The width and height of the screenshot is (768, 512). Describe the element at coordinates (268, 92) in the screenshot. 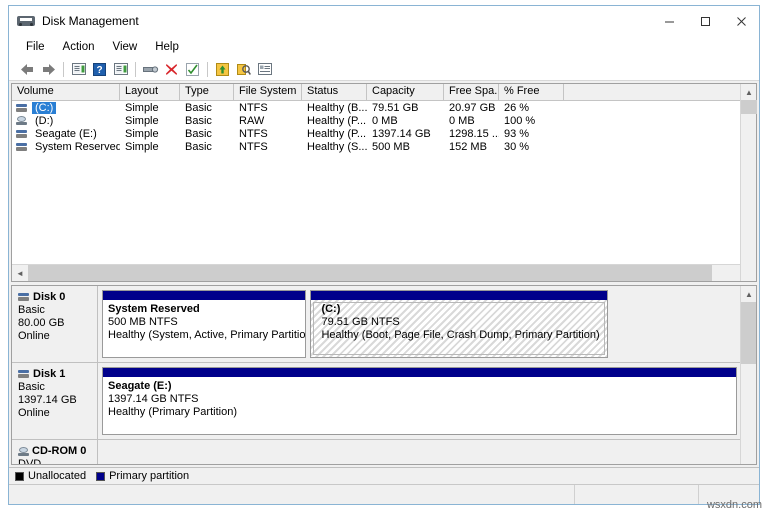

I see `column-header-file-system: File System` at that location.